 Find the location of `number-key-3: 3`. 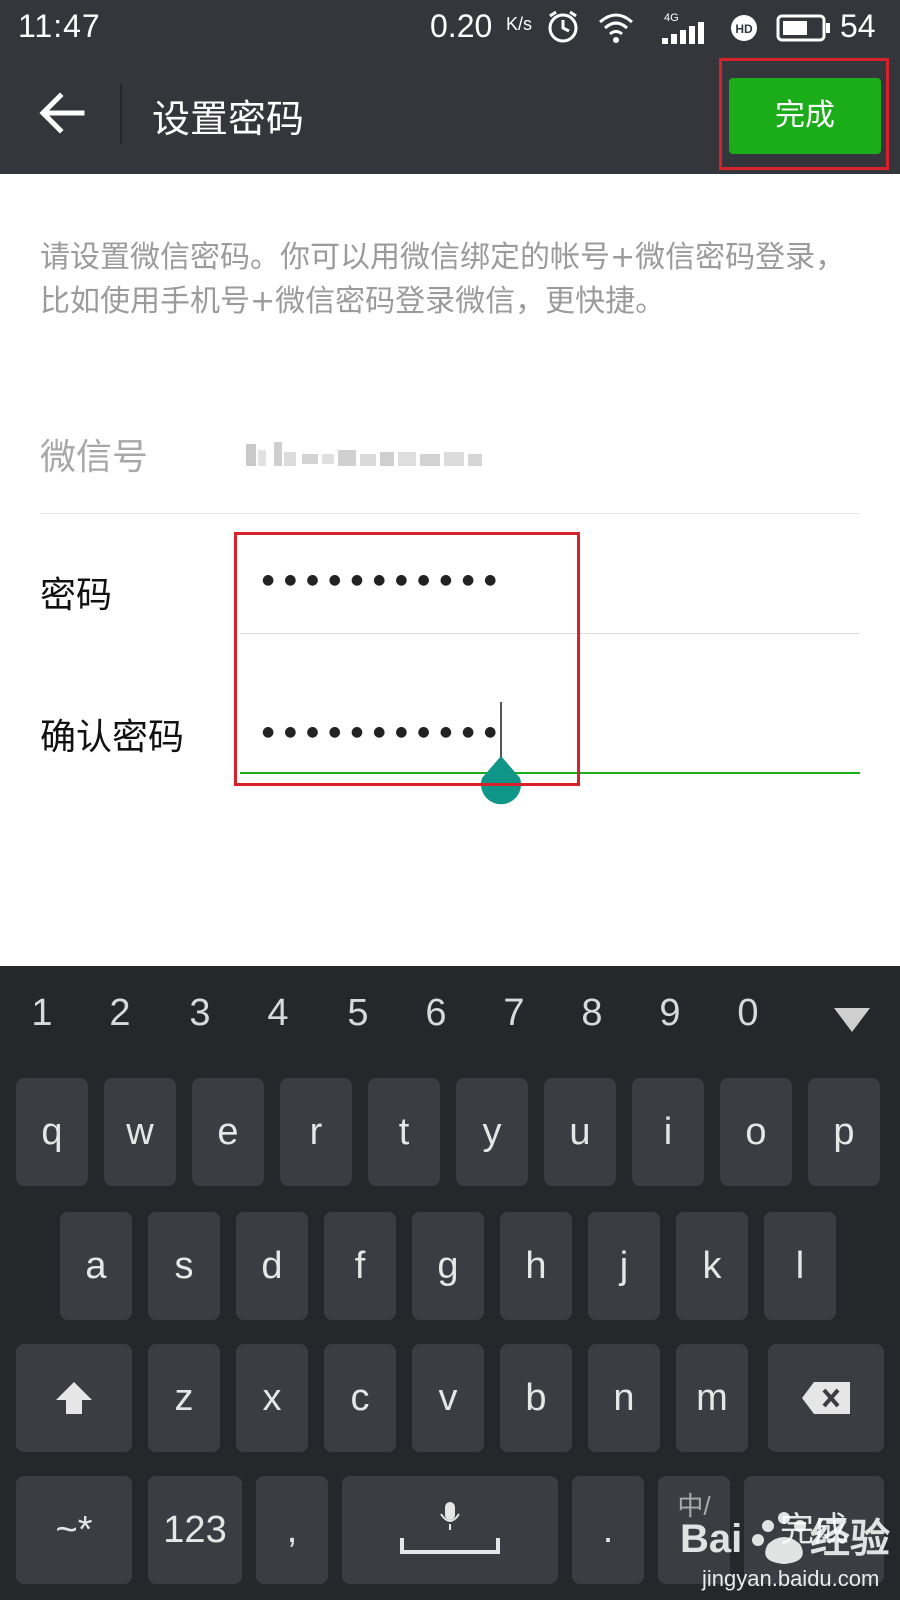

number-key-3: 3 is located at coordinates (200, 1013).